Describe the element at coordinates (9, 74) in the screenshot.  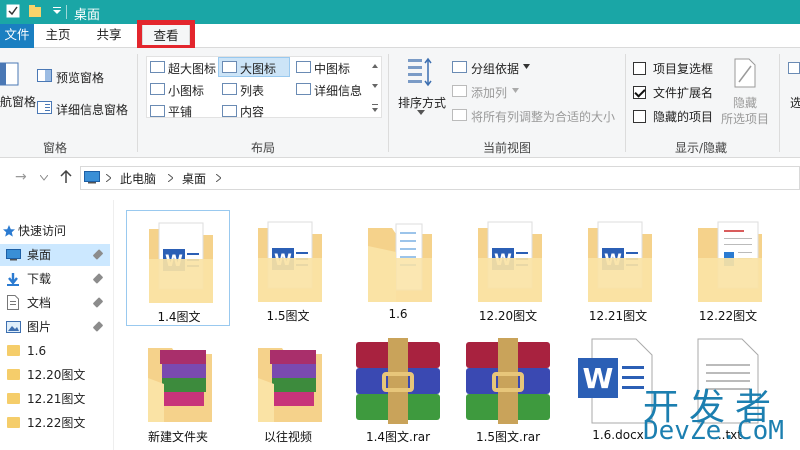
I see `nav-pane-icon` at that location.